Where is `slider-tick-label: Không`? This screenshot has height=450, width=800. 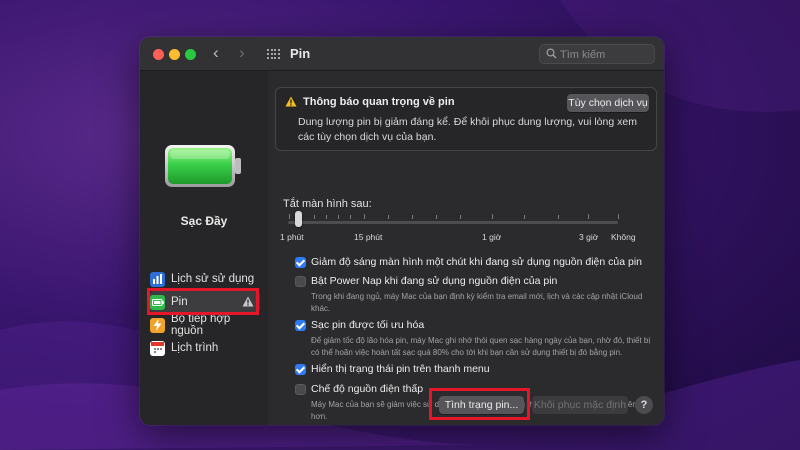
slider-tick-label: Không is located at coordinates (623, 237).